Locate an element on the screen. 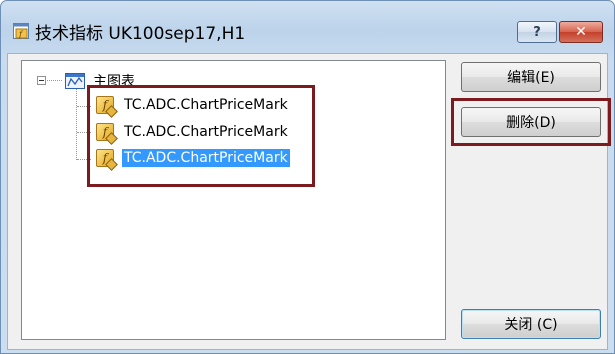 The image size is (615, 354). help-icon: ? is located at coordinates (537, 32).